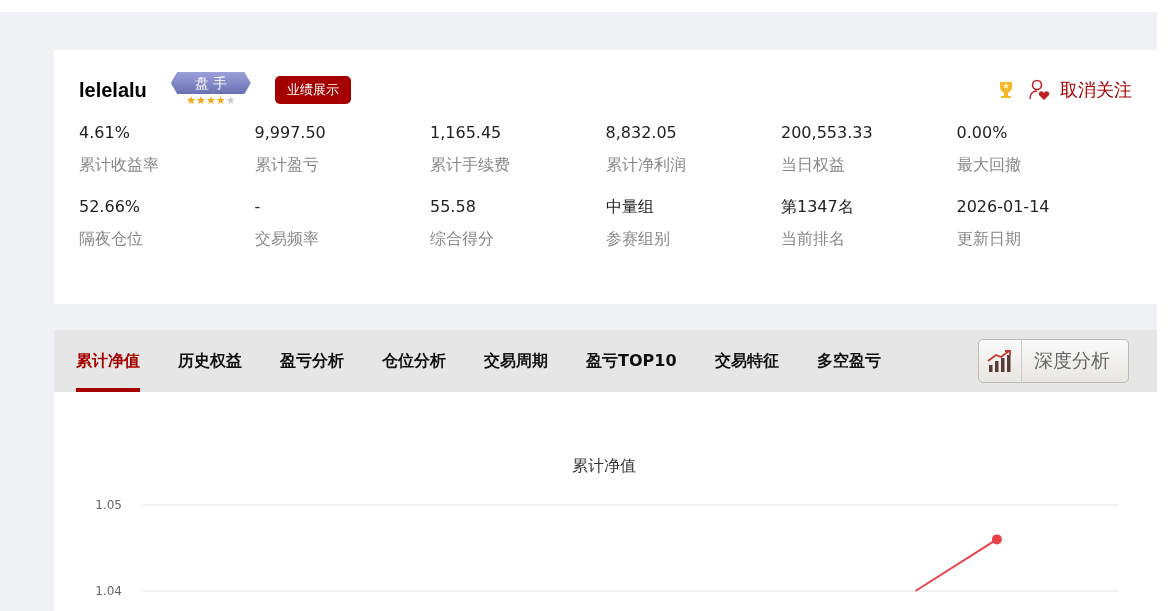 This screenshot has height=611, width=1176. Describe the element at coordinates (105, 133) in the screenshot. I see `stat-value: 4.61%` at that location.